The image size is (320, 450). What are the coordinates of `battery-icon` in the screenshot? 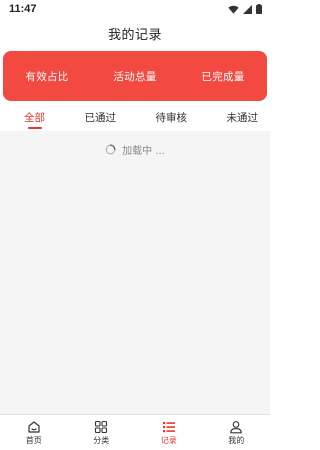 It's located at (259, 9).